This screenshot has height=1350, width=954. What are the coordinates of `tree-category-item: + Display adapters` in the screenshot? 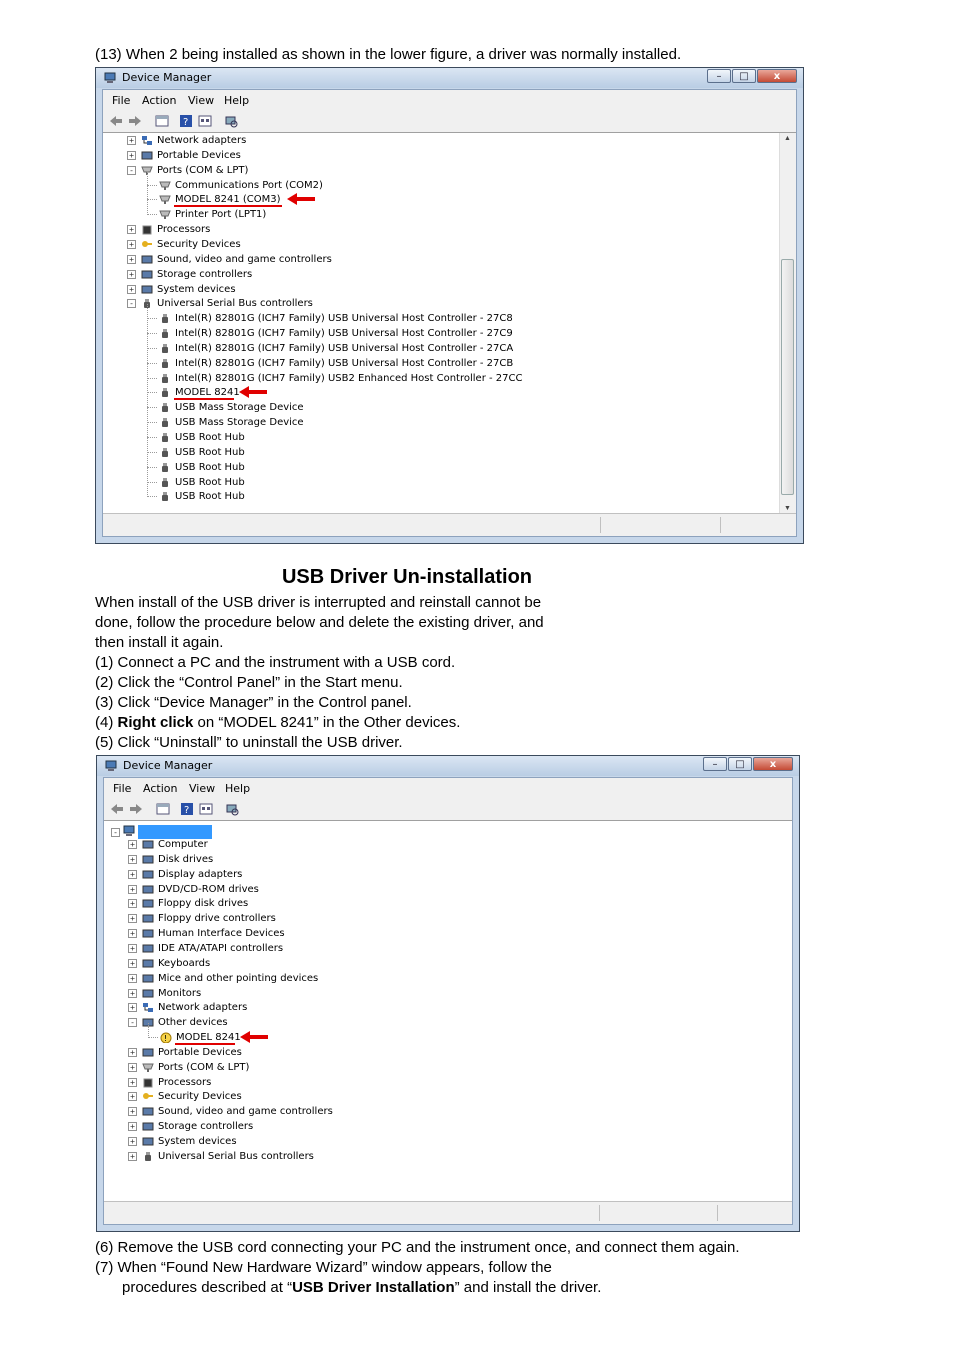 It's located at (439, 874).